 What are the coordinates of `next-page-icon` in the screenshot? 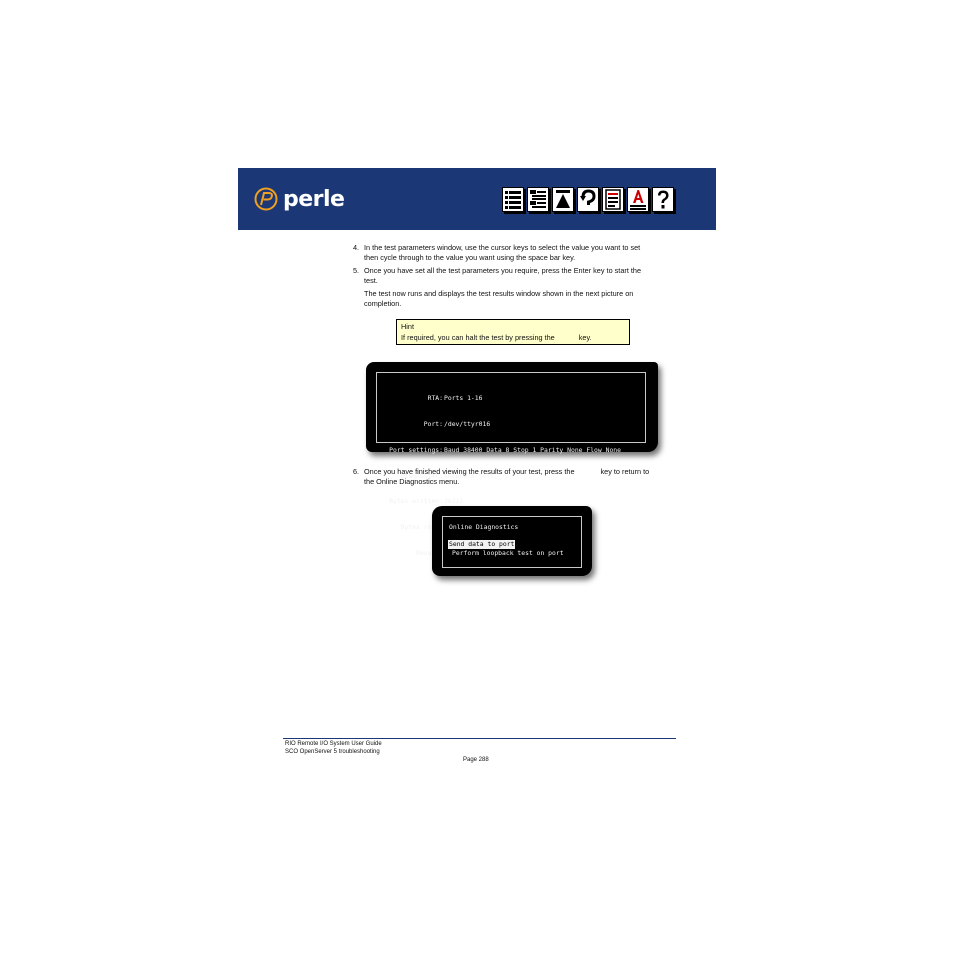 It's located at (613, 199).